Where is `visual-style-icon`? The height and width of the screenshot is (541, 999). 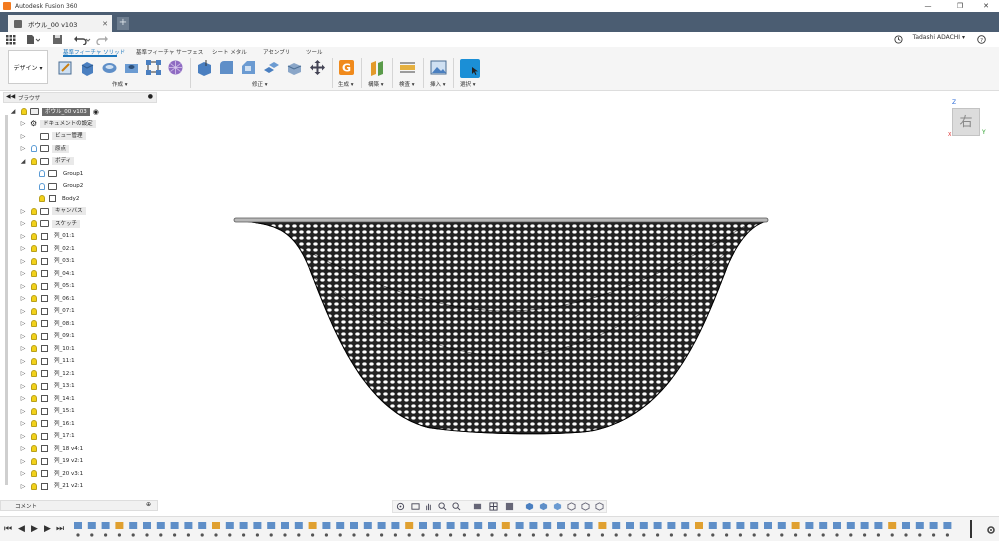
visual-style-icon is located at coordinates (529, 506).